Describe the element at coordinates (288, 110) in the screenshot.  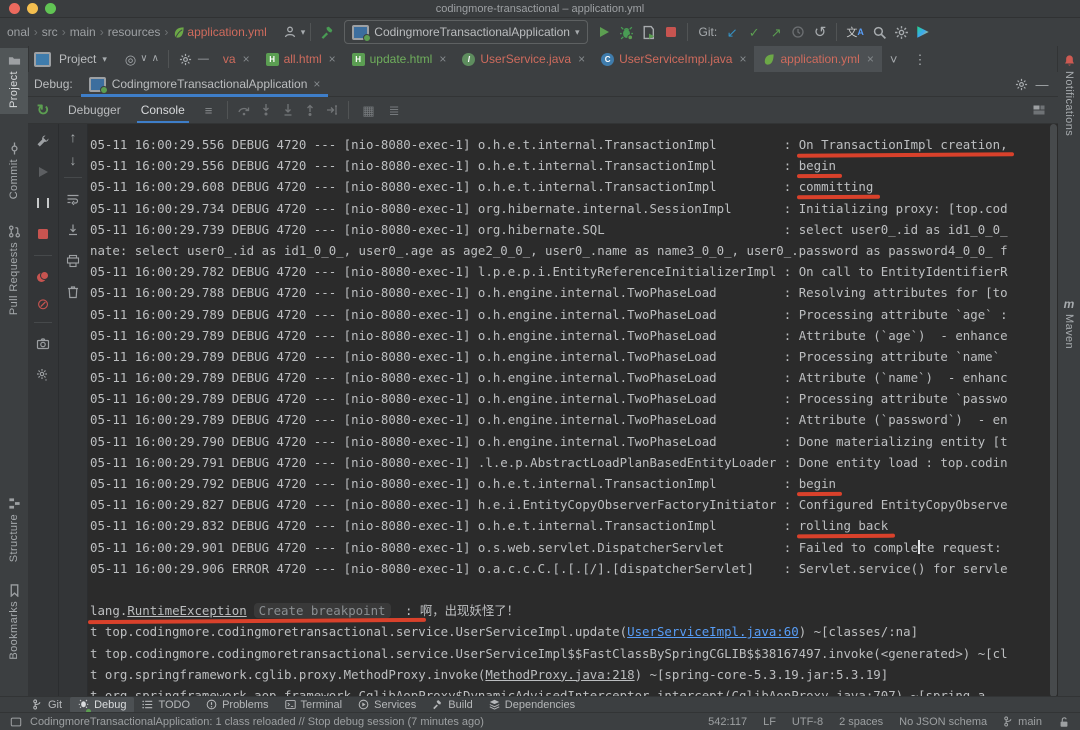
I see `force-step-into-icon` at that location.